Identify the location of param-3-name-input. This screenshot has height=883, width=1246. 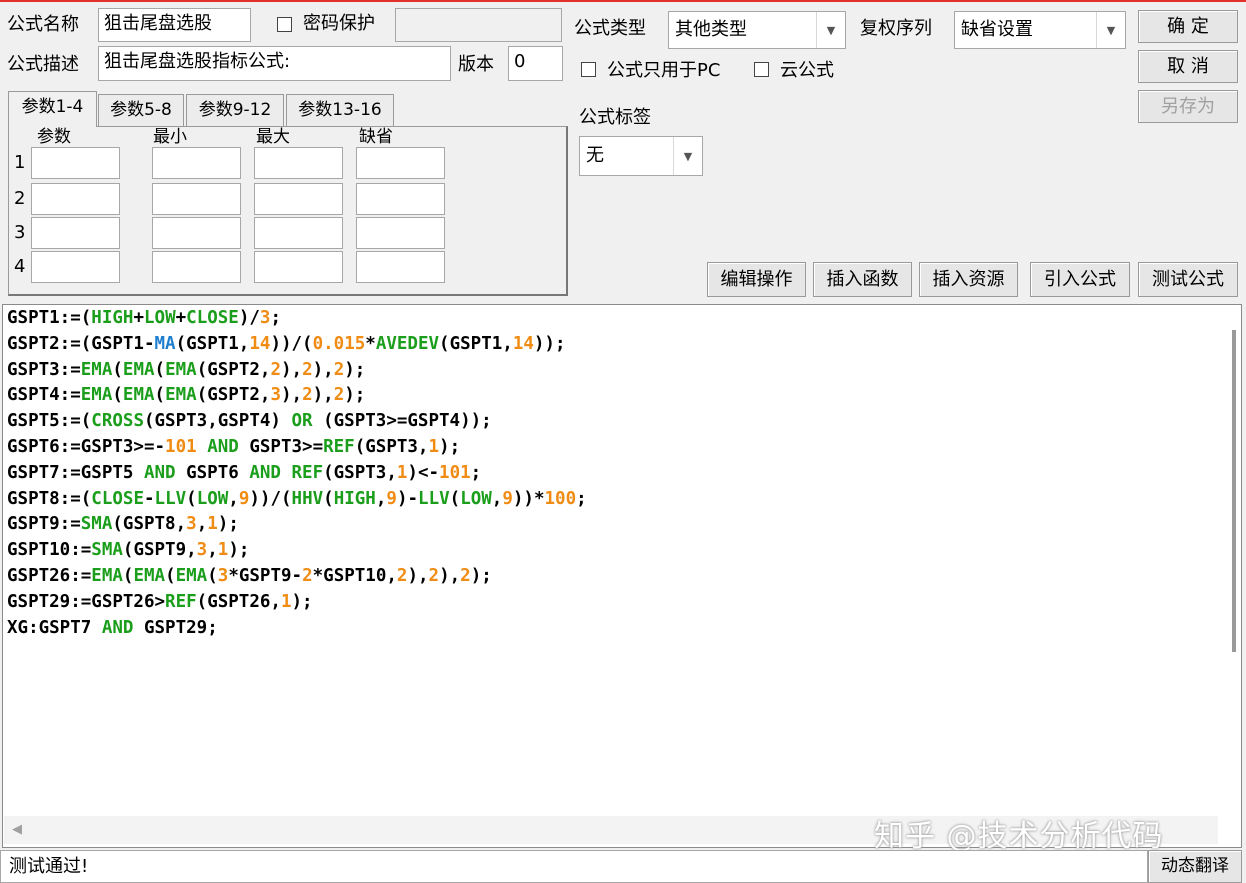
(75, 233).